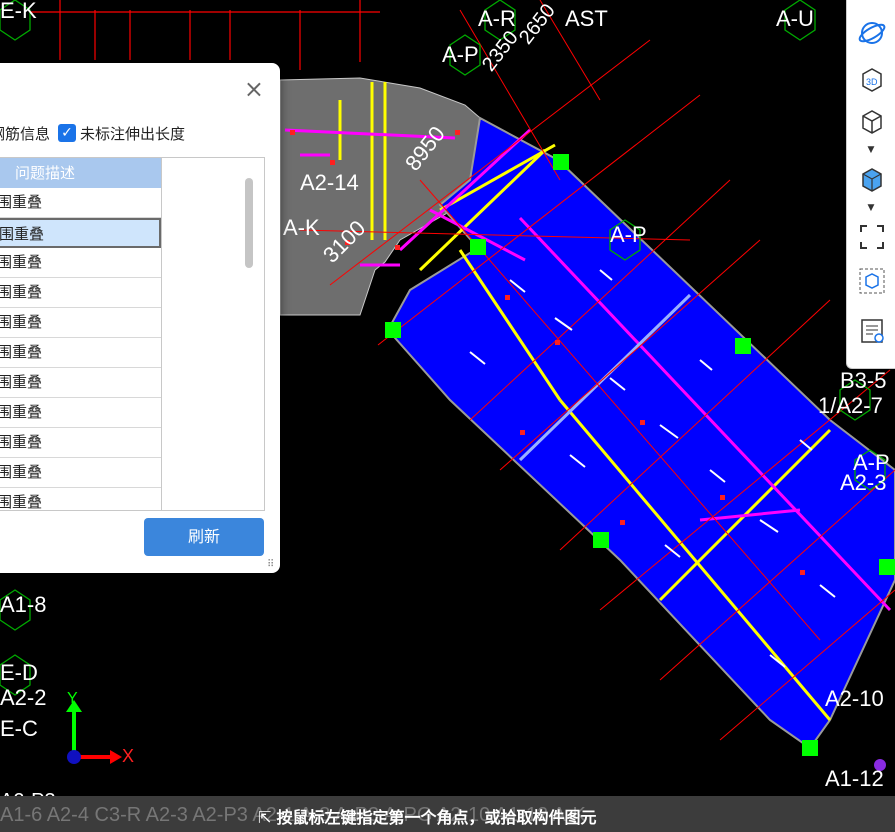  I want to click on table-divider, so click(161, 334).